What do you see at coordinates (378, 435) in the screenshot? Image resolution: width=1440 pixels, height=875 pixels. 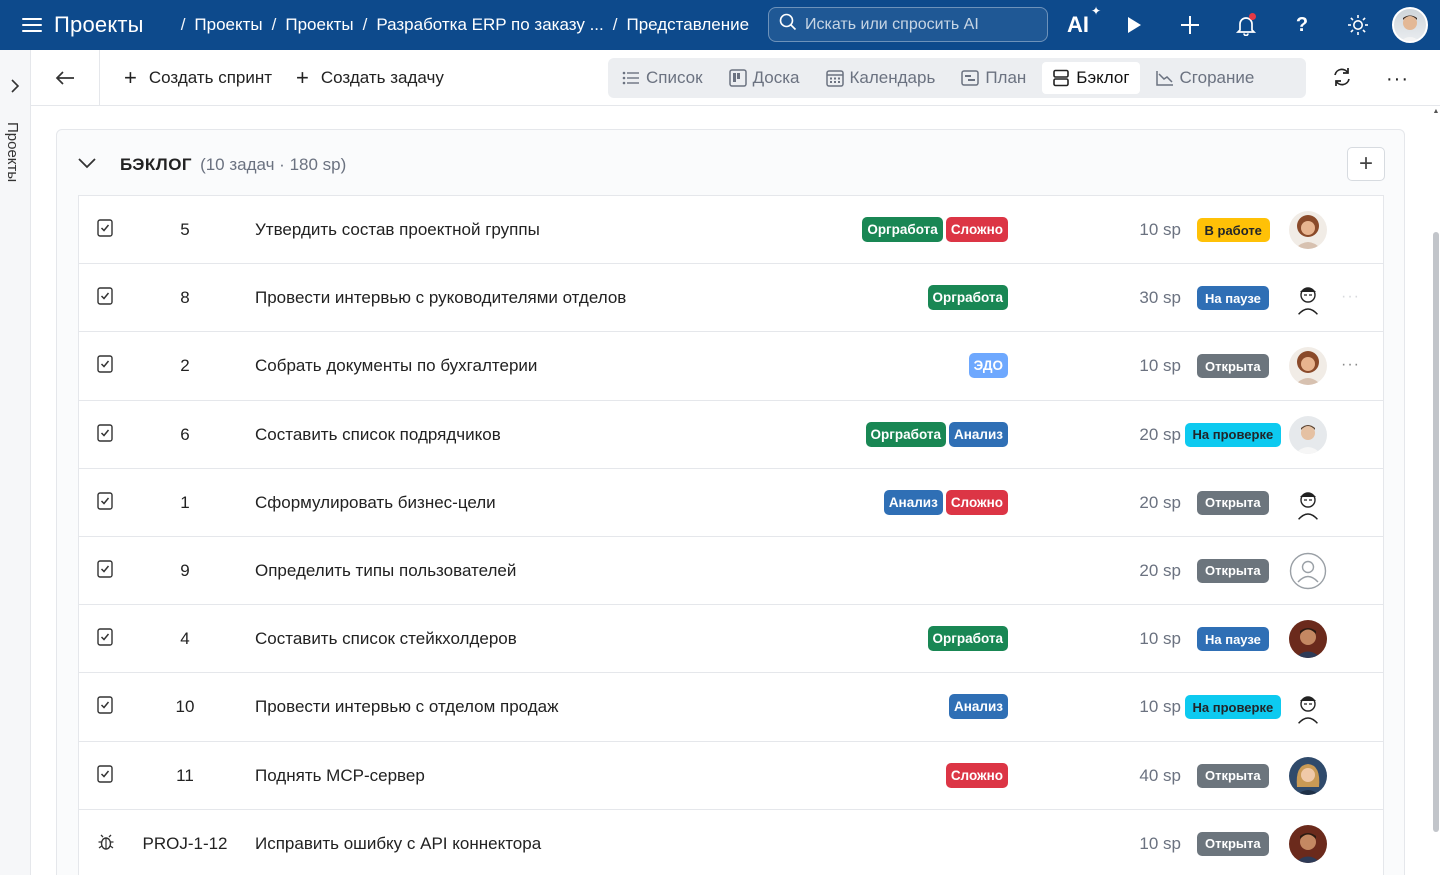 I see `task-title: Составить список подрядчиков` at bounding box center [378, 435].